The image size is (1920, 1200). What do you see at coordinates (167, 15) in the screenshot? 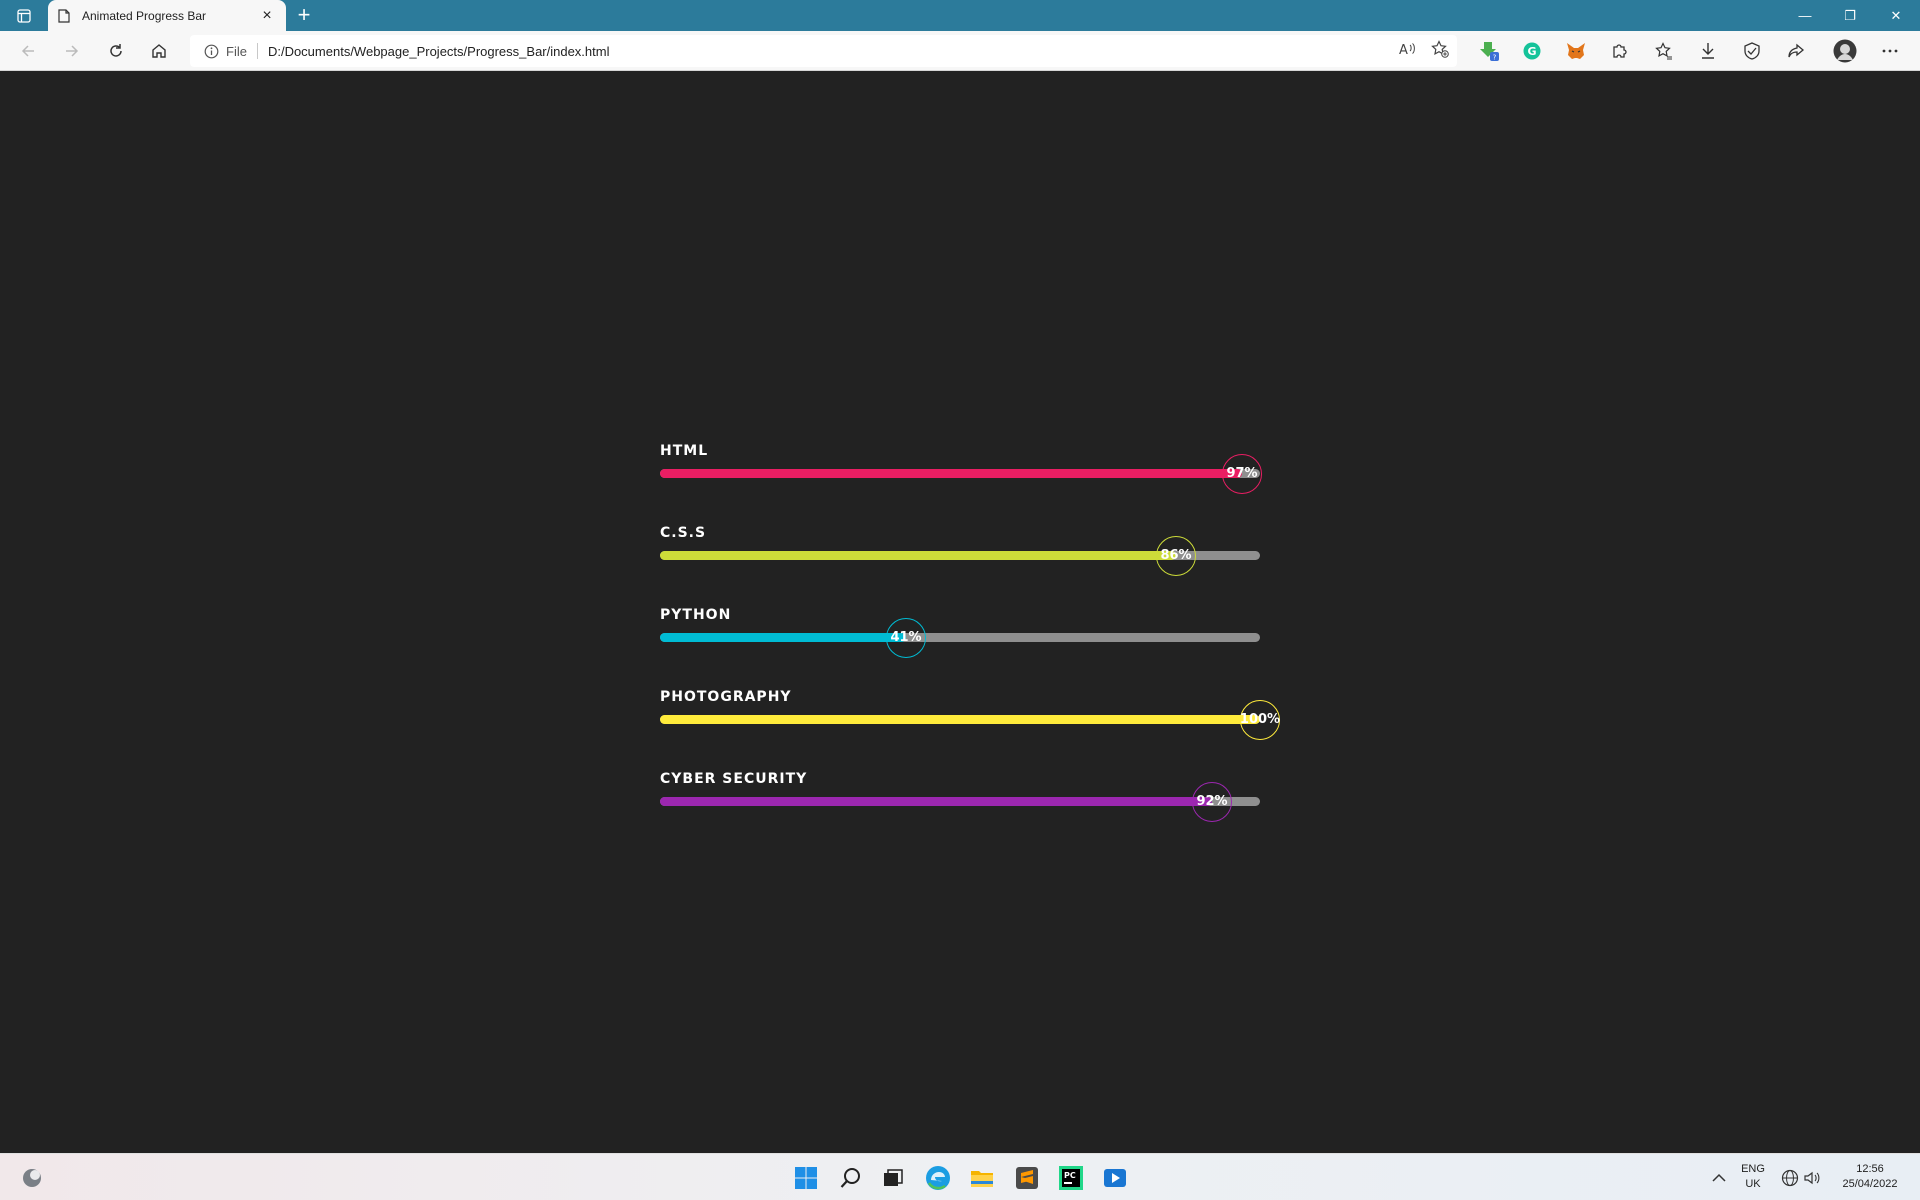
I see `active-tab: Animated Progress Bar ×` at bounding box center [167, 15].